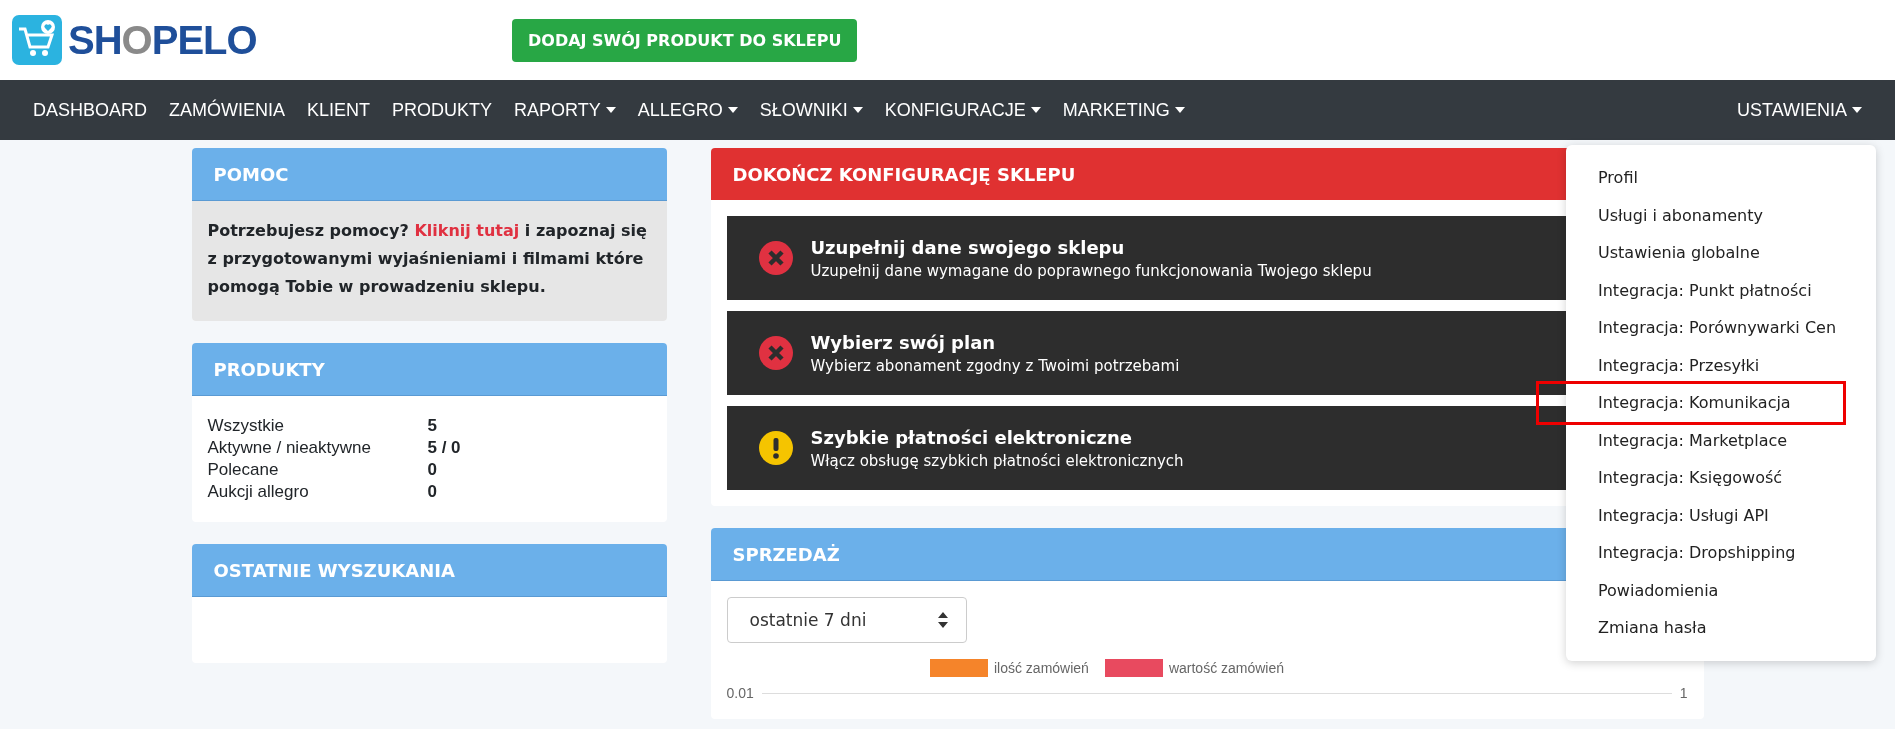 The image size is (1895, 729). Describe the element at coordinates (339, 110) in the screenshot. I see `nav-link: KLIENT` at that location.